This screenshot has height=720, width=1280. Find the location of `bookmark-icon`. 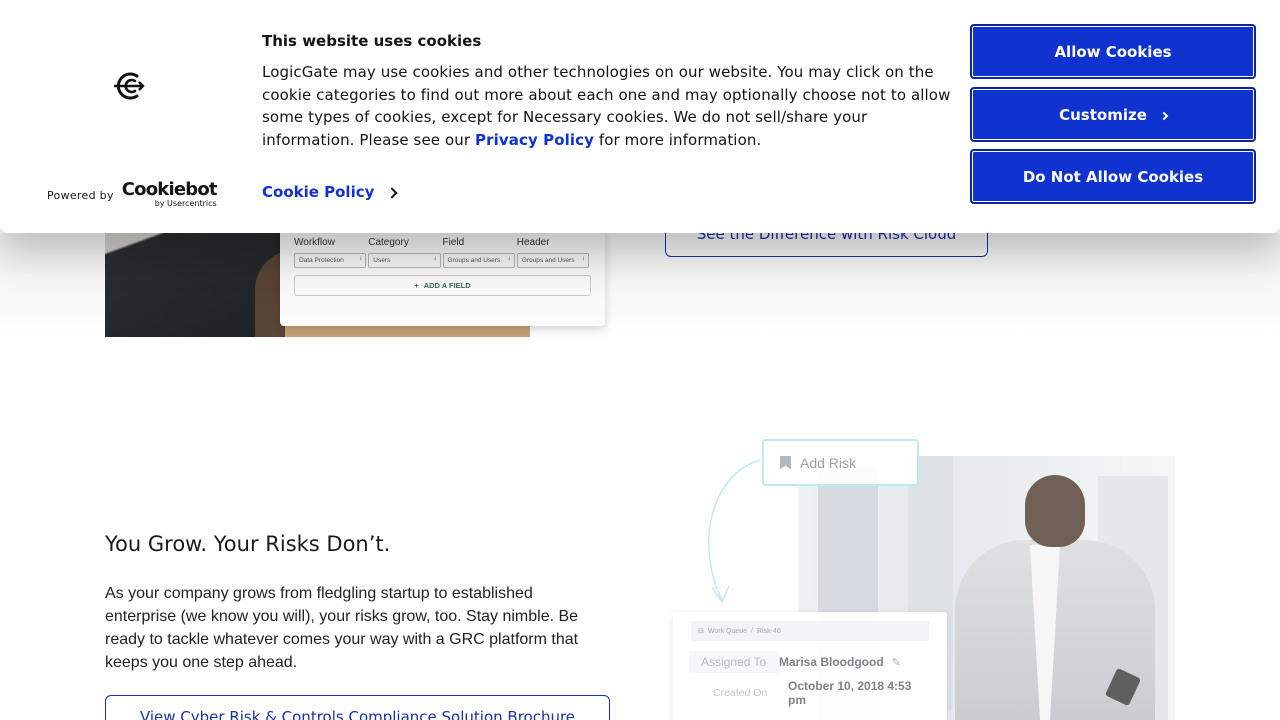

bookmark-icon is located at coordinates (785, 462).